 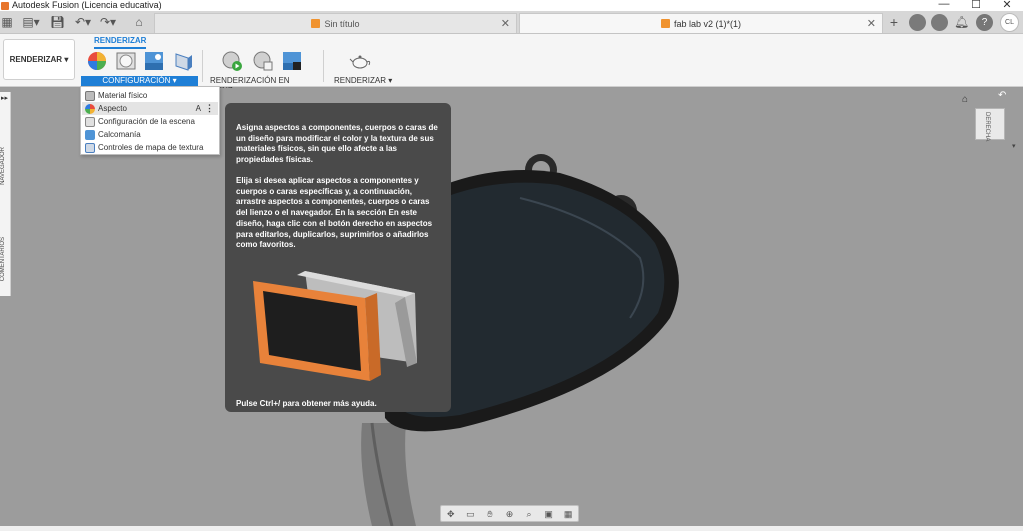 I want to click on apps-grid-icon: ▦, so click(x=7, y=22).